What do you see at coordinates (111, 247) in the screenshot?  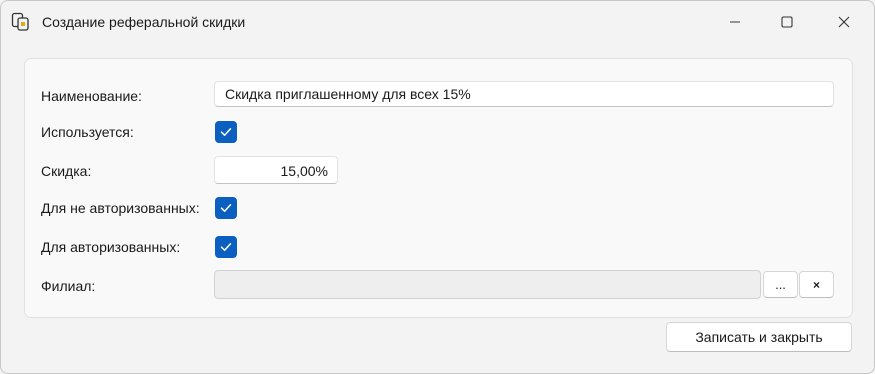 I see `authorized-label: Для авторизованных:` at bounding box center [111, 247].